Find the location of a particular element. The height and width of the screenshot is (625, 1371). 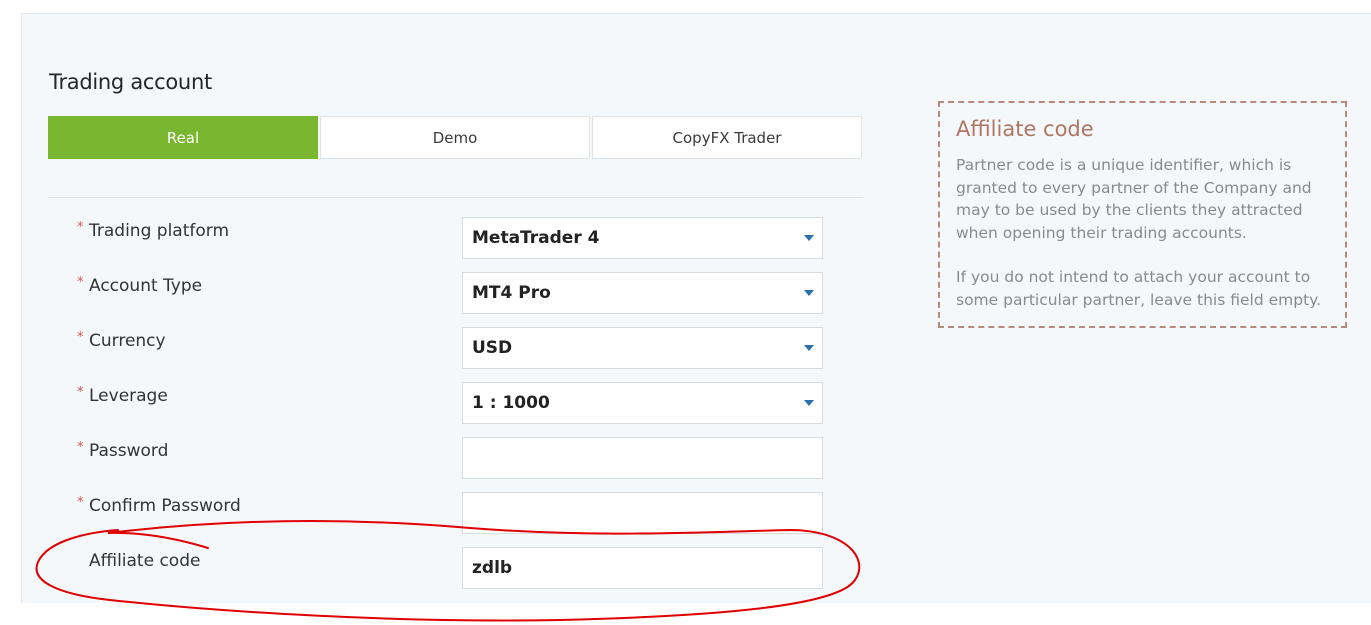

form-row-trading-platform: * Trading platform MetaTrader 4 is located at coordinates (450, 238).